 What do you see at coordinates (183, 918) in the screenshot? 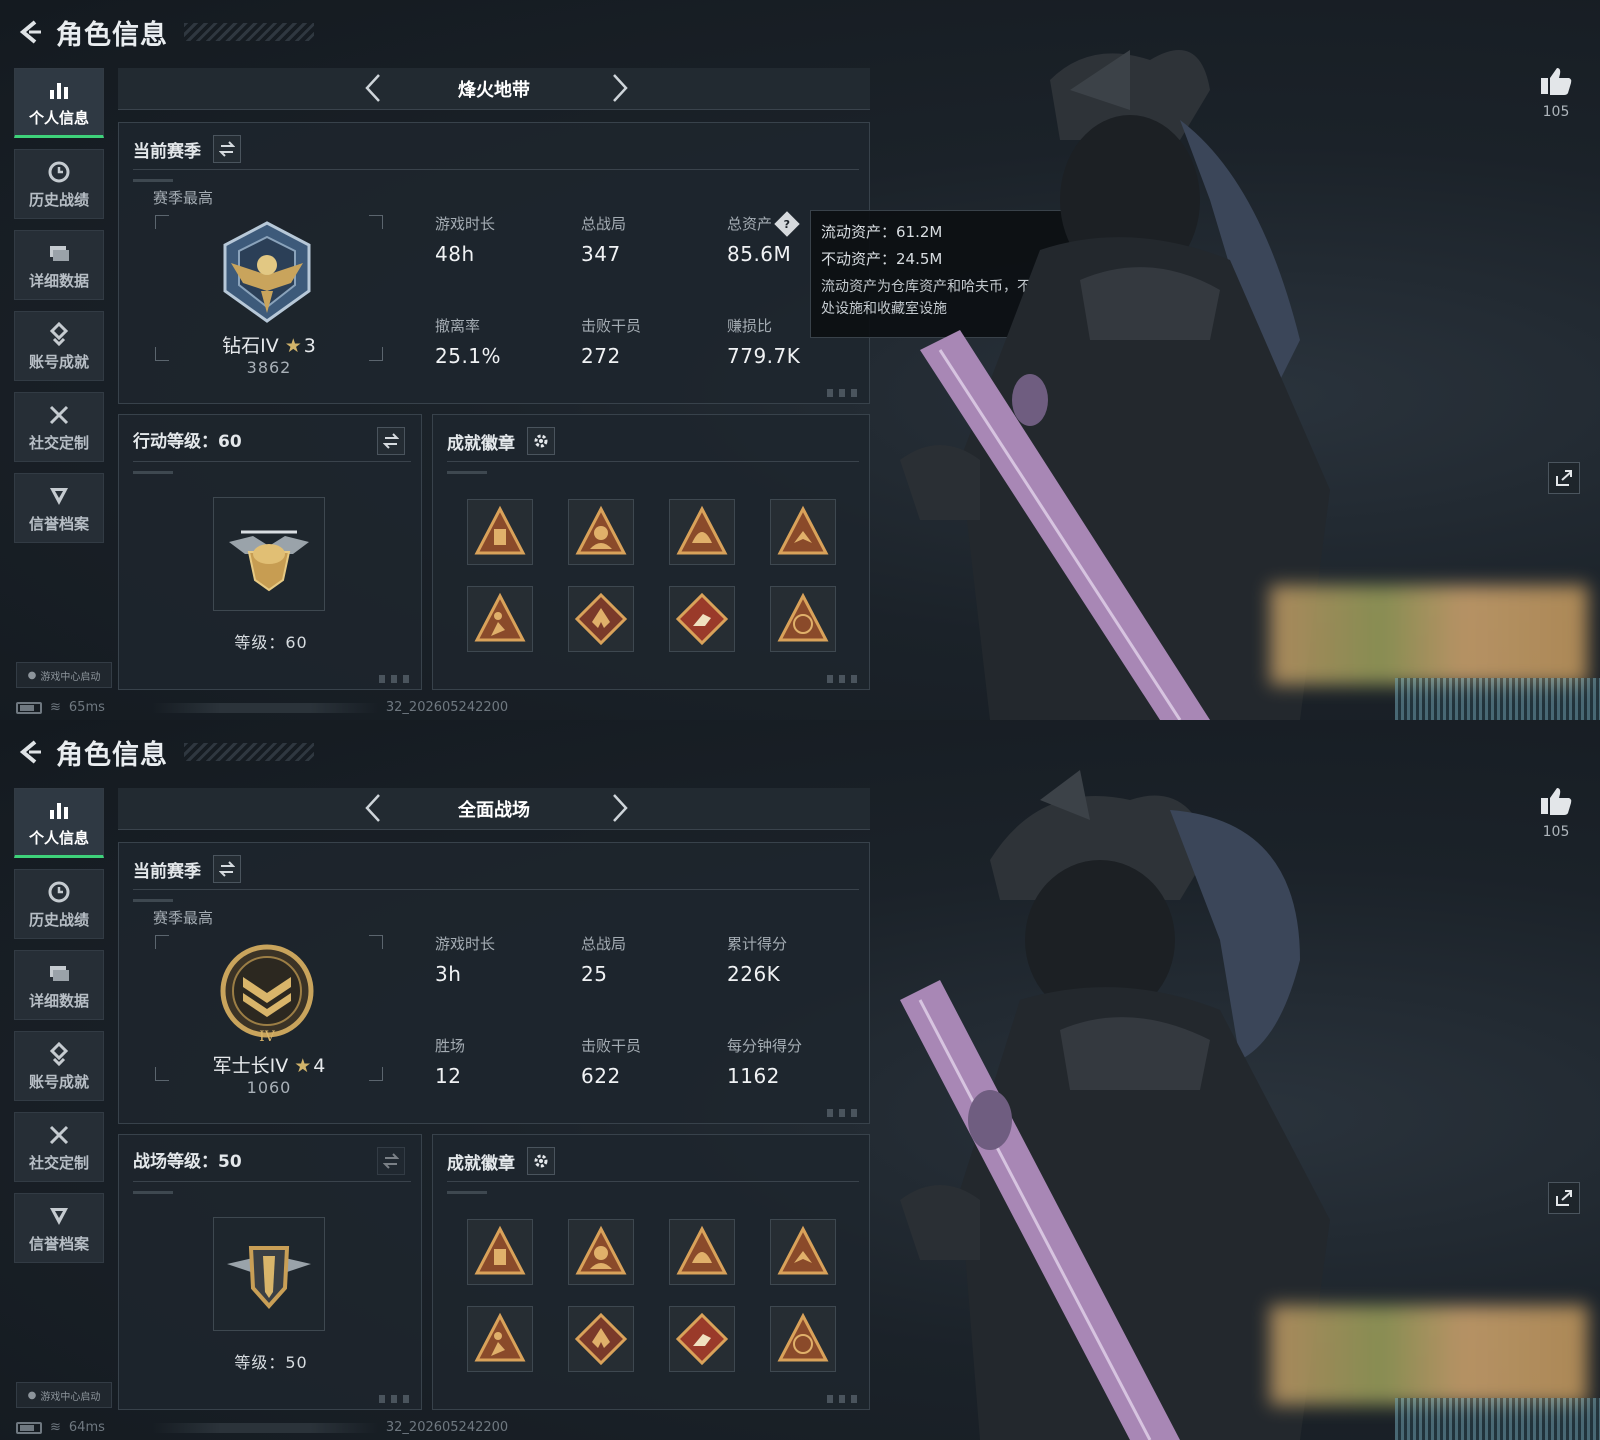
I see `season-best-label: 赛季最高` at bounding box center [183, 918].